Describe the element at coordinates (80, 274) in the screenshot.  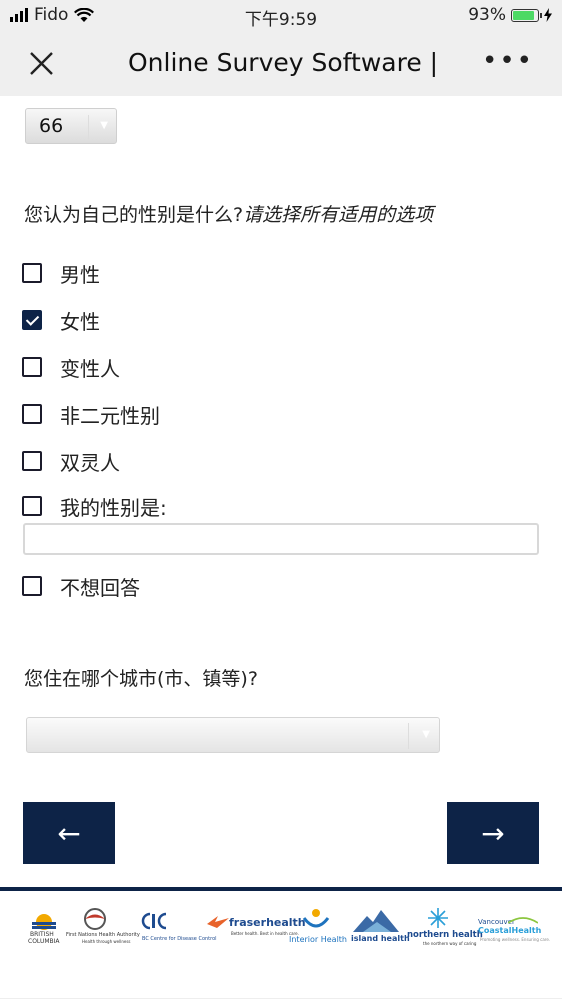
I see `option-label: 男性` at that location.